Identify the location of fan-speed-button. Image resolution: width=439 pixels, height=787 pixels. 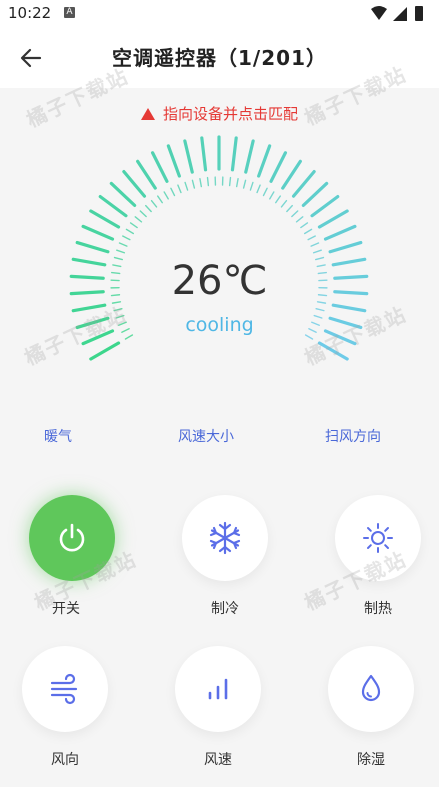
(218, 689).